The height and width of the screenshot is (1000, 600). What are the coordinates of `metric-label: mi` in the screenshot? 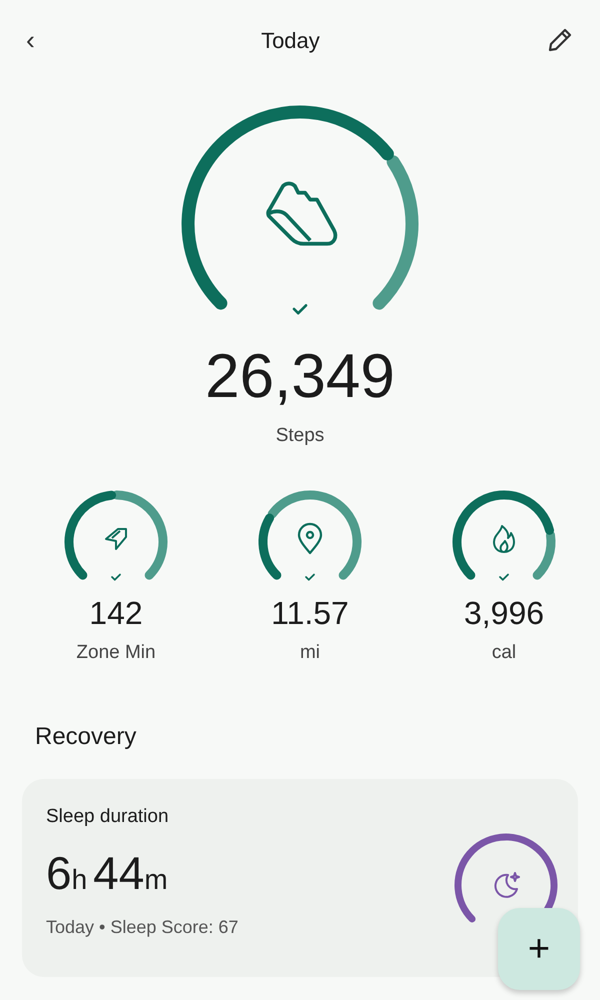 It's located at (310, 652).